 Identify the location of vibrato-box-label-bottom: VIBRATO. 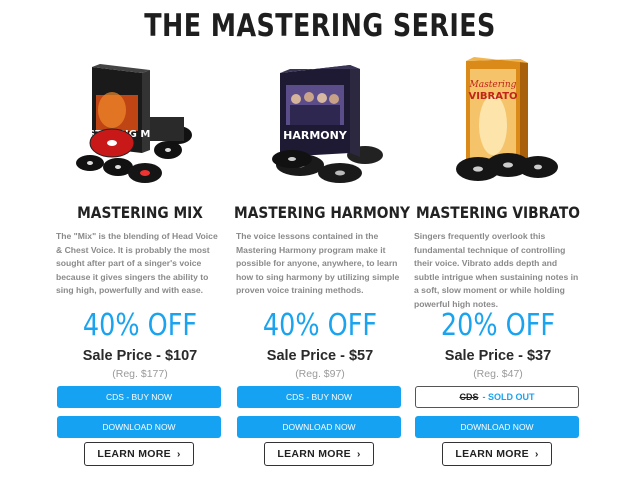
(492, 96).